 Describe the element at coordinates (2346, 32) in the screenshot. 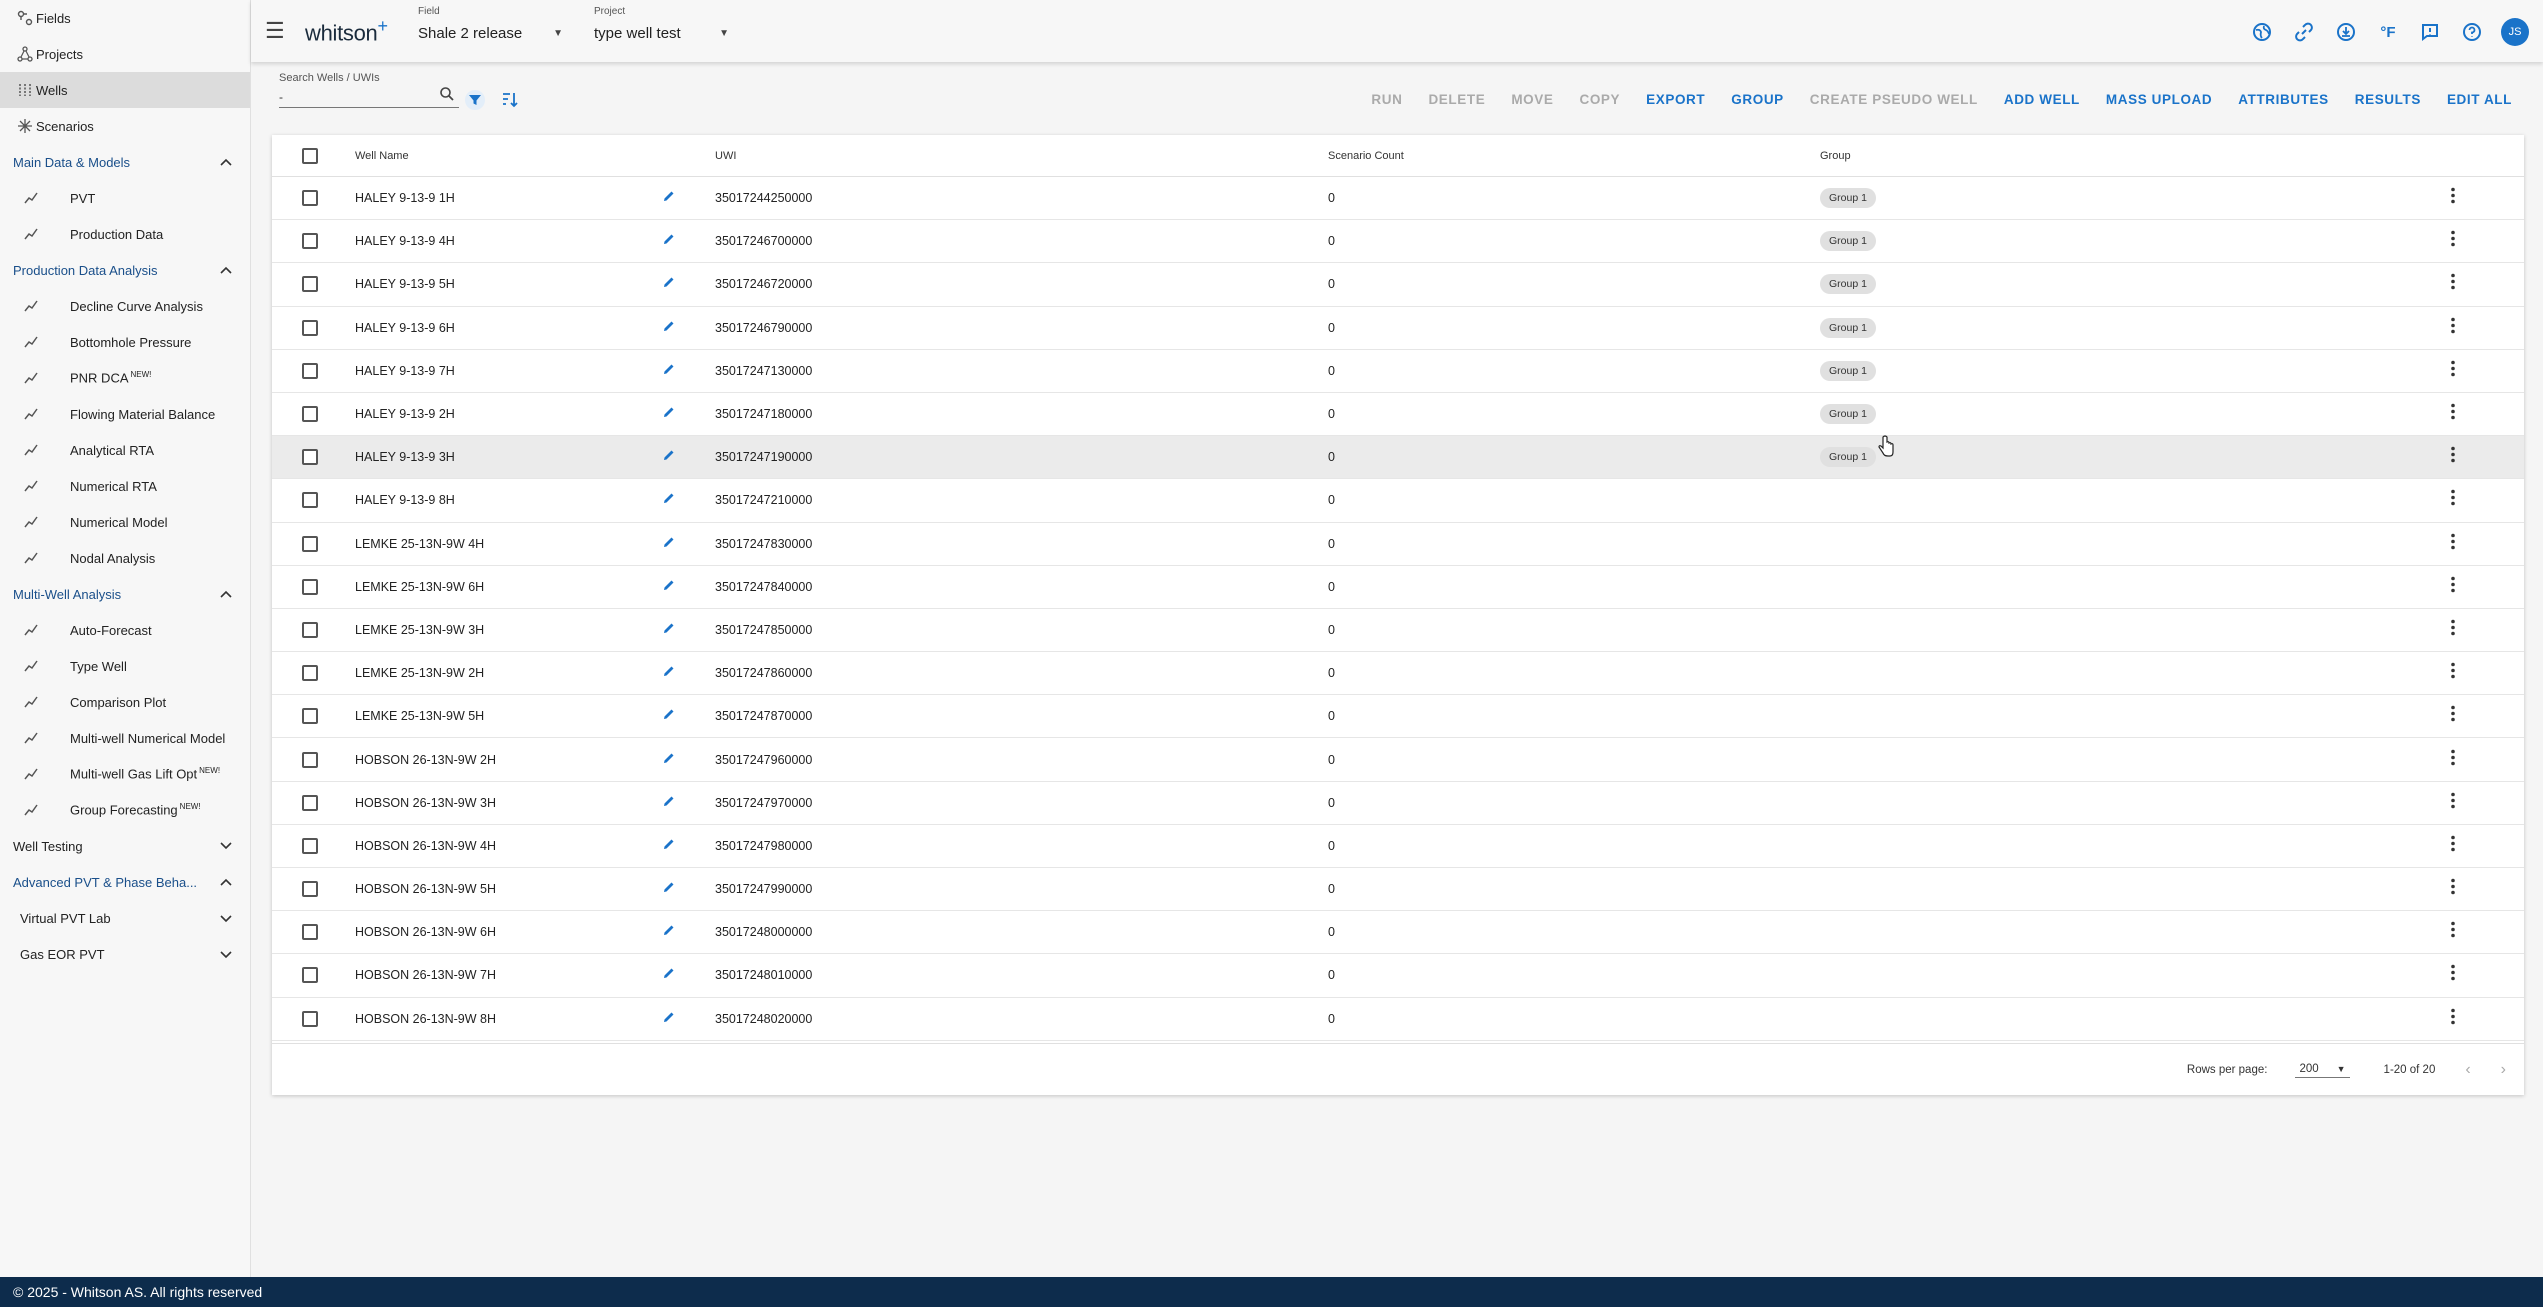

I see `download-icon` at that location.